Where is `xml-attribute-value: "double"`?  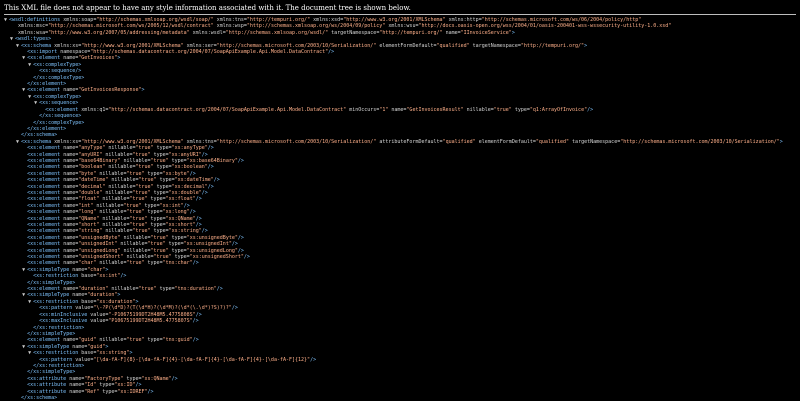 xml-attribute-value: "double" is located at coordinates (90, 192).